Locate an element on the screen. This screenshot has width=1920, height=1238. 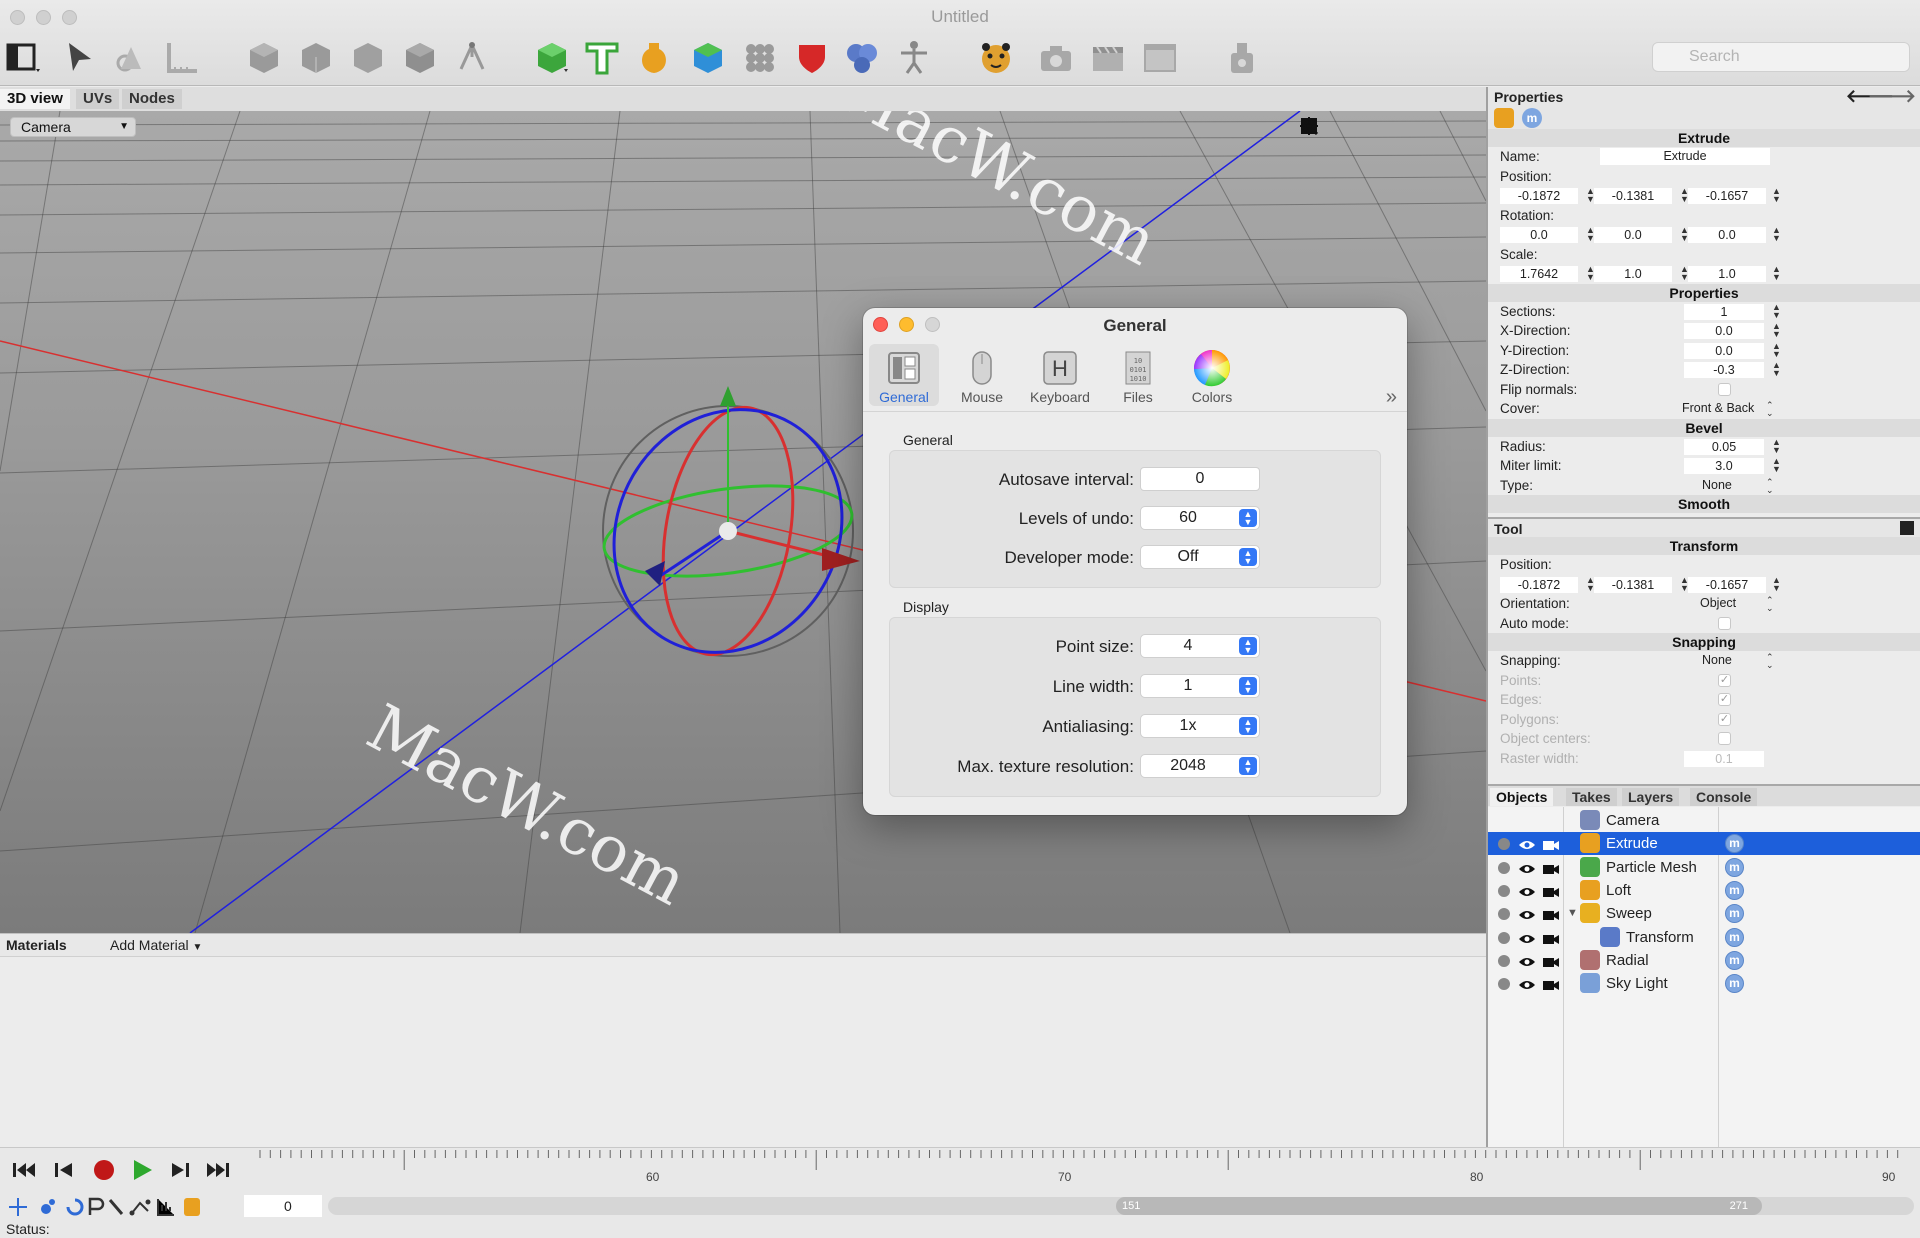
orbit-icon is located at coordinates (1350, 128).